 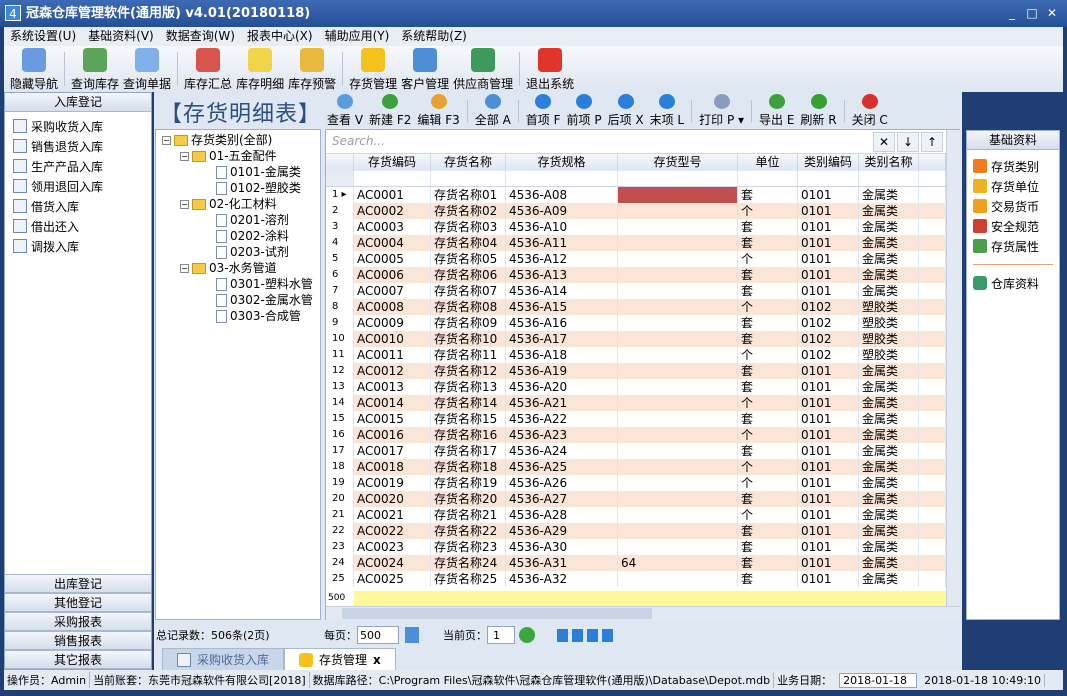 I want to click on nav-section: 其他登记, so click(x=78, y=602).